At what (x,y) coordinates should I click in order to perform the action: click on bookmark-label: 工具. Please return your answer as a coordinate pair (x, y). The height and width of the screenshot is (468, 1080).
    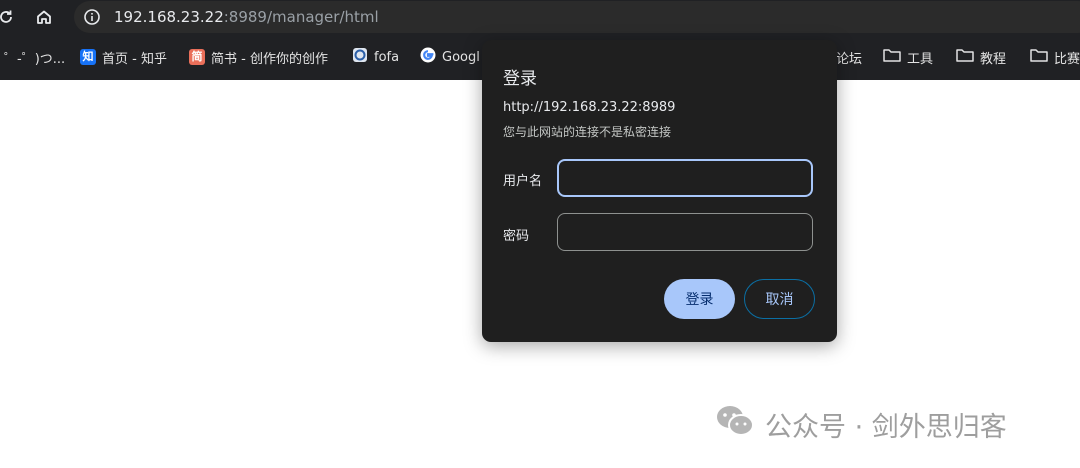
    Looking at the image, I should click on (920, 59).